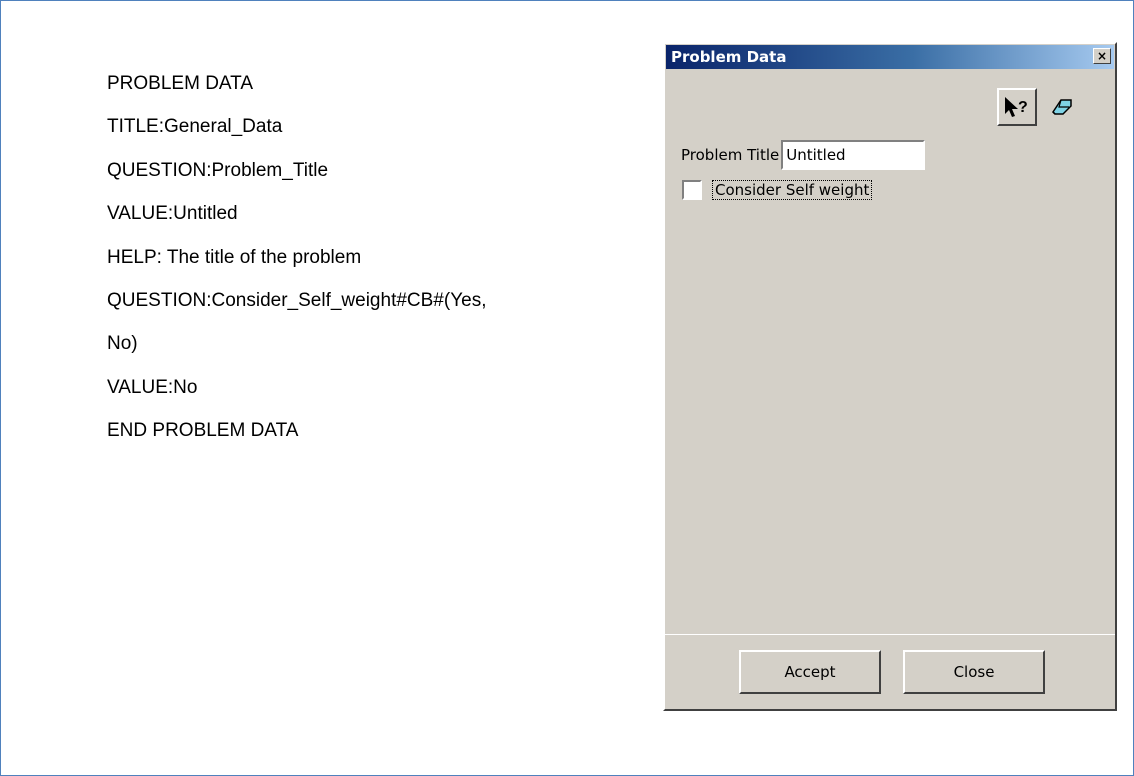  What do you see at coordinates (974, 672) in the screenshot?
I see `close-button: Close` at bounding box center [974, 672].